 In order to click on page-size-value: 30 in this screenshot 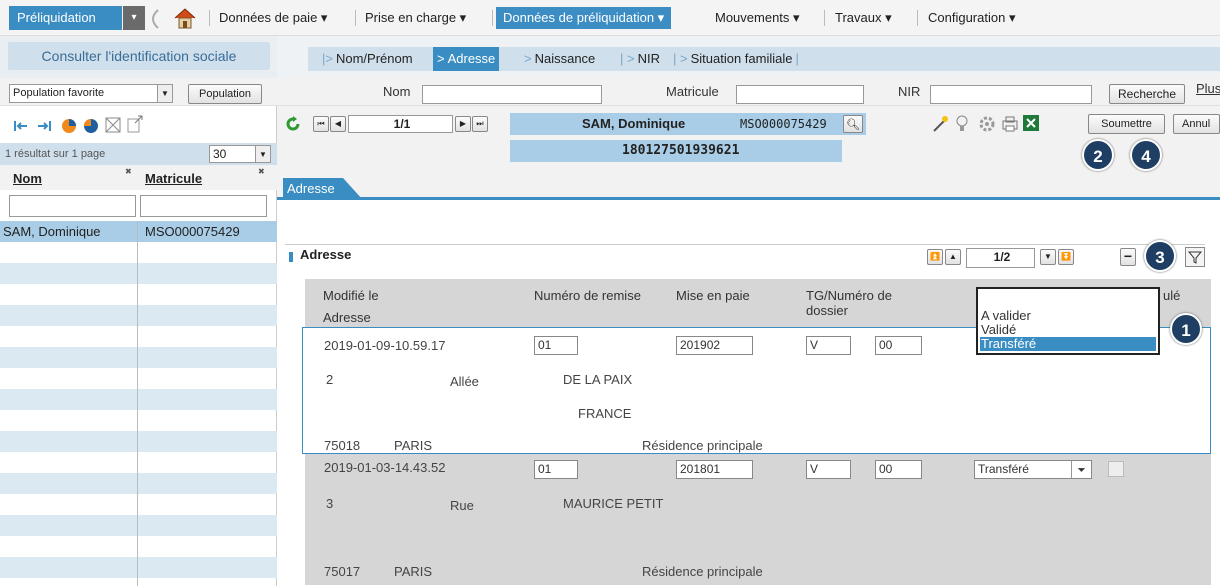, I will do `click(220, 154)`.